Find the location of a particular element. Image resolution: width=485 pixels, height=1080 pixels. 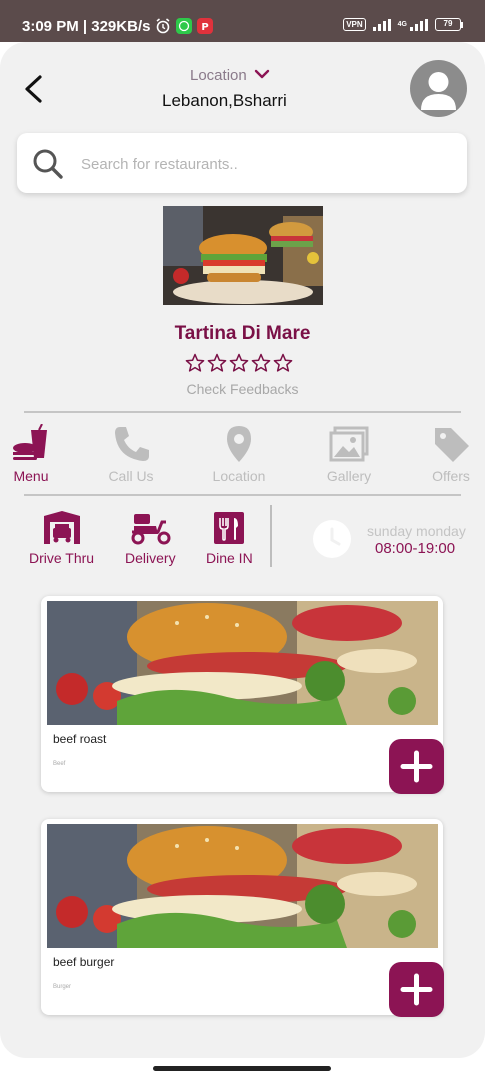

service-drive-thru: Drive Thru is located at coordinates (61, 538).